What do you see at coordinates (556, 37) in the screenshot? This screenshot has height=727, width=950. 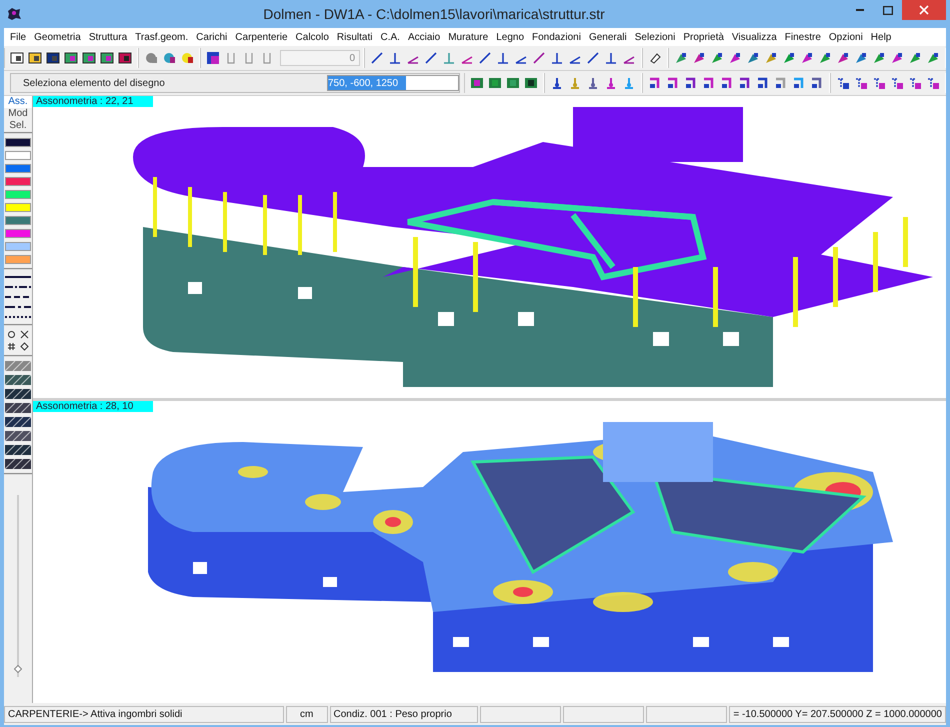 I see `menu-item: Fondazioni` at bounding box center [556, 37].